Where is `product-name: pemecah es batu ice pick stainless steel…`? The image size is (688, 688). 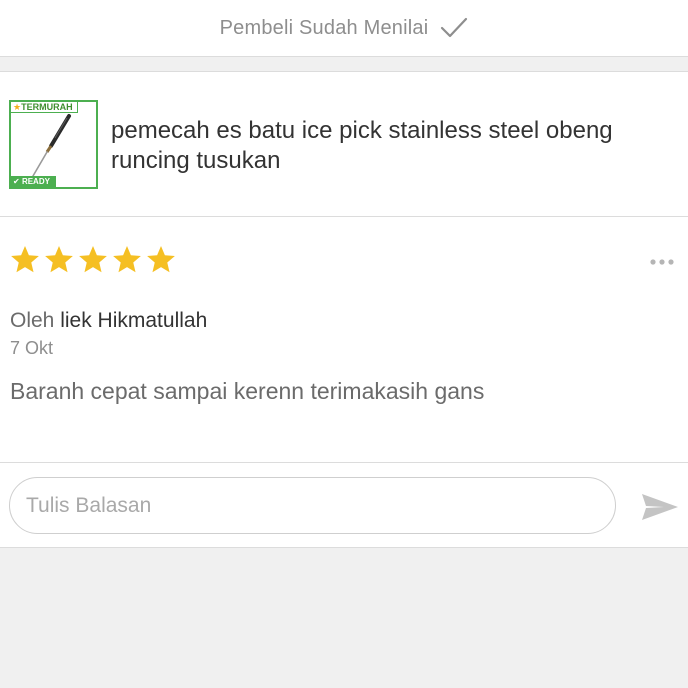
product-name: pemecah es batu ice pick stainless steel… is located at coordinates (391, 146).